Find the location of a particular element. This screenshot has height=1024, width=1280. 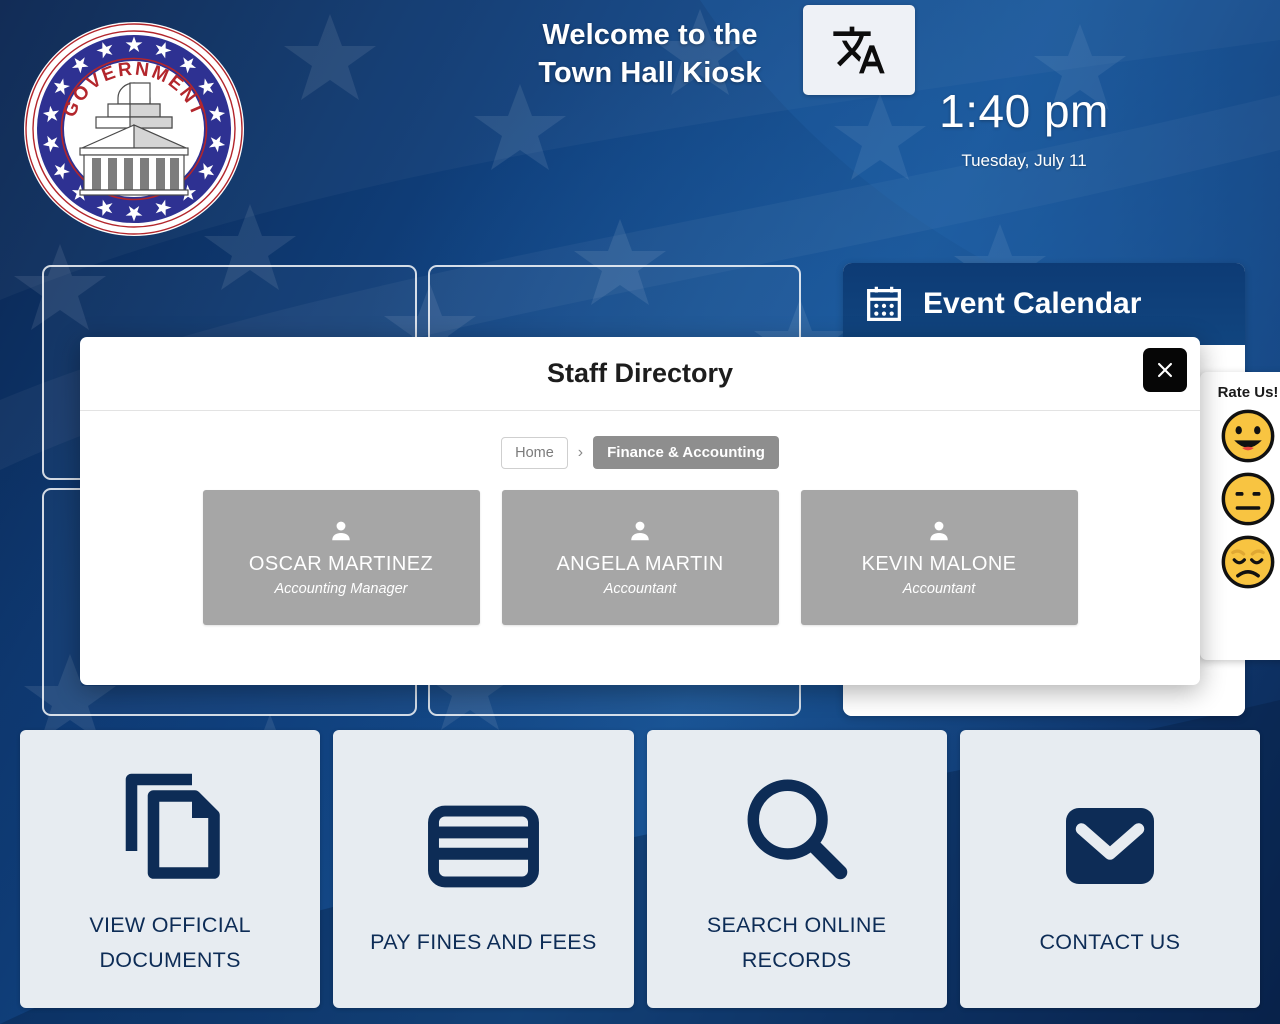

nav-tile-search-online-records: SEARCH ONLINE RECORDS is located at coordinates (796, 869).